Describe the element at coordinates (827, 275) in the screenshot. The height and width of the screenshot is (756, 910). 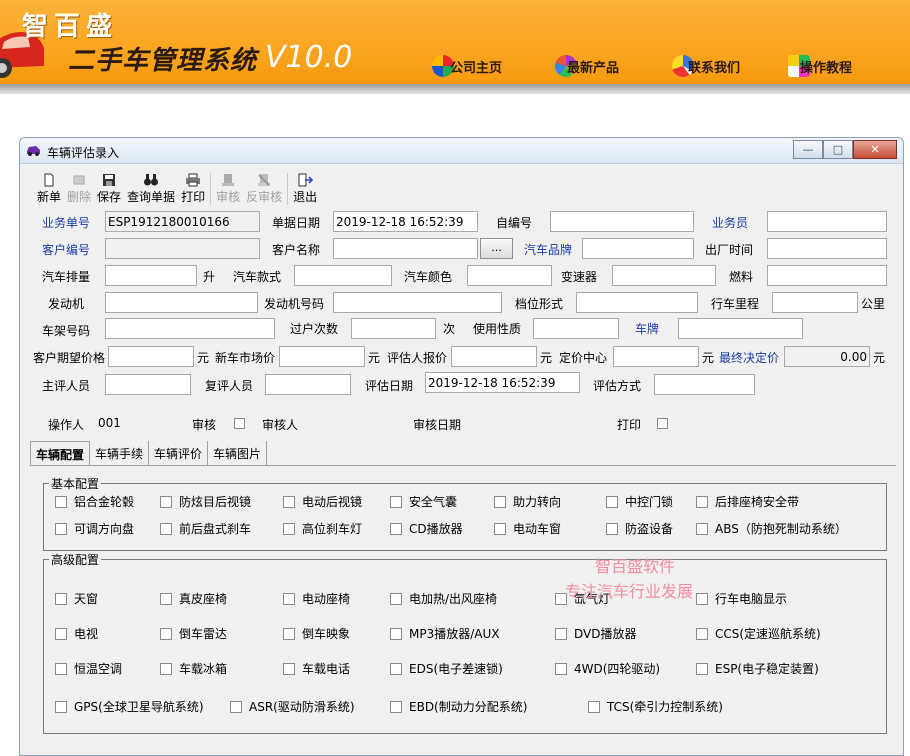
I see `fuel-field` at that location.